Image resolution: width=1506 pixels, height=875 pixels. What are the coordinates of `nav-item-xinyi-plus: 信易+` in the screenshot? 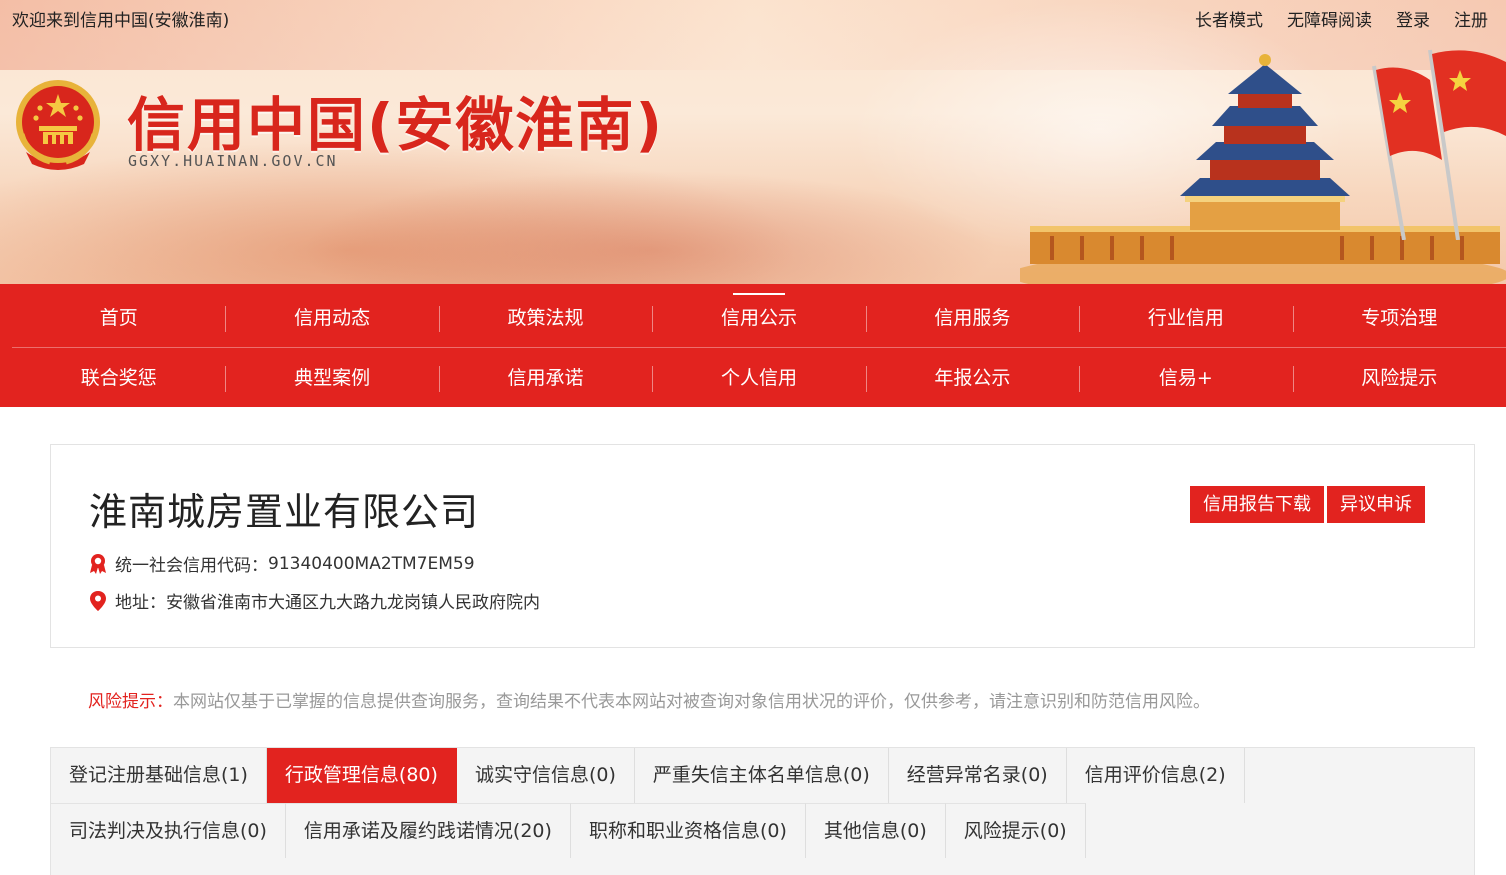 It's located at (1185, 378).